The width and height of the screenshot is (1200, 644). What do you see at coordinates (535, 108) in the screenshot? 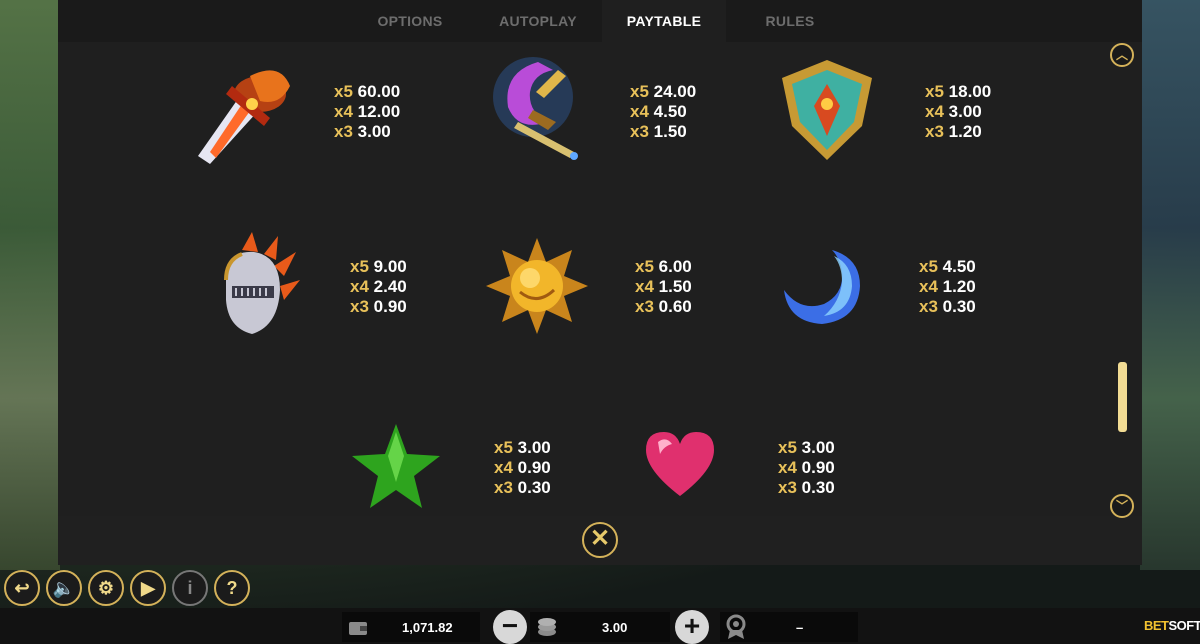
I see `staff-icon` at bounding box center [535, 108].